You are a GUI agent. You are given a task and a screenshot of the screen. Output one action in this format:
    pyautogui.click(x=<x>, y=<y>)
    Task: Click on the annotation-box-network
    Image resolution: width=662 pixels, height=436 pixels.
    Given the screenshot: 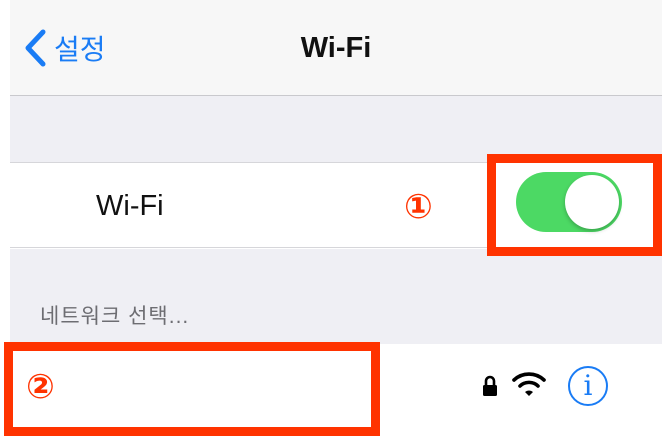 What is the action you would take?
    pyautogui.click(x=192, y=389)
    